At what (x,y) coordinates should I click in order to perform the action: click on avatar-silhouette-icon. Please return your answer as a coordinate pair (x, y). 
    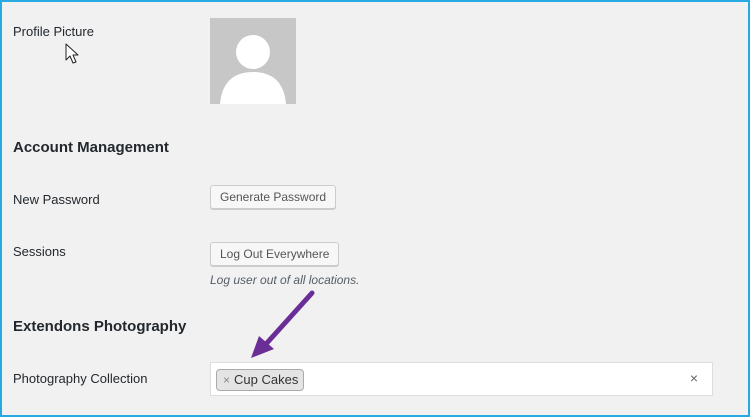
    Looking at the image, I should click on (253, 61).